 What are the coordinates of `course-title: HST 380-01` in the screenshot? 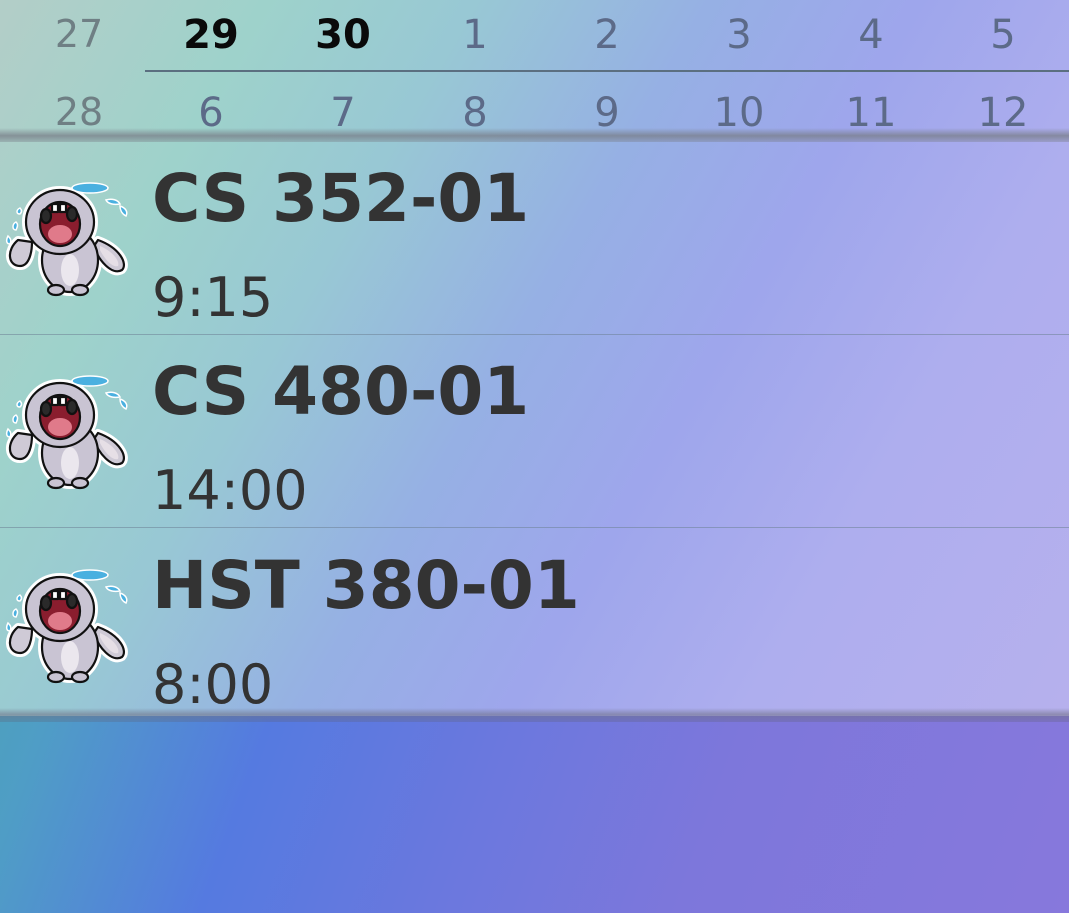 It's located at (366, 585).